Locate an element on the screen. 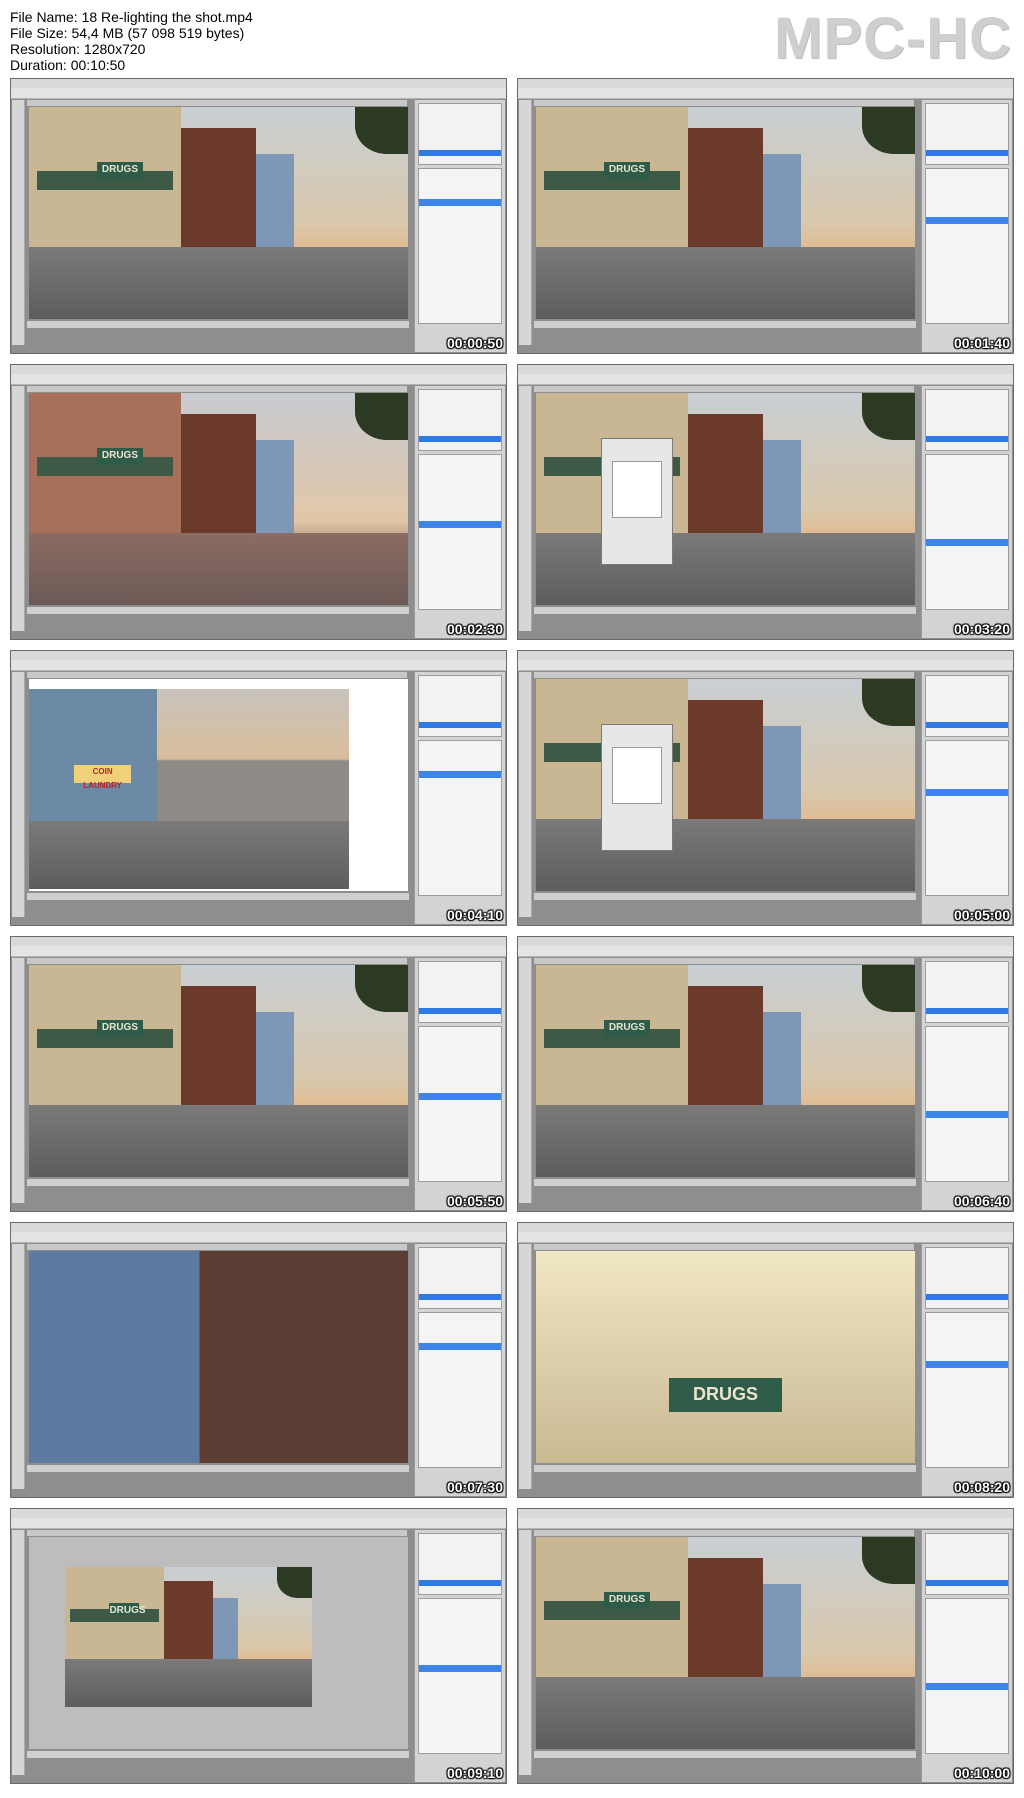  video-thumbnail: DRUGS 00:10:00 is located at coordinates (765, 1646).